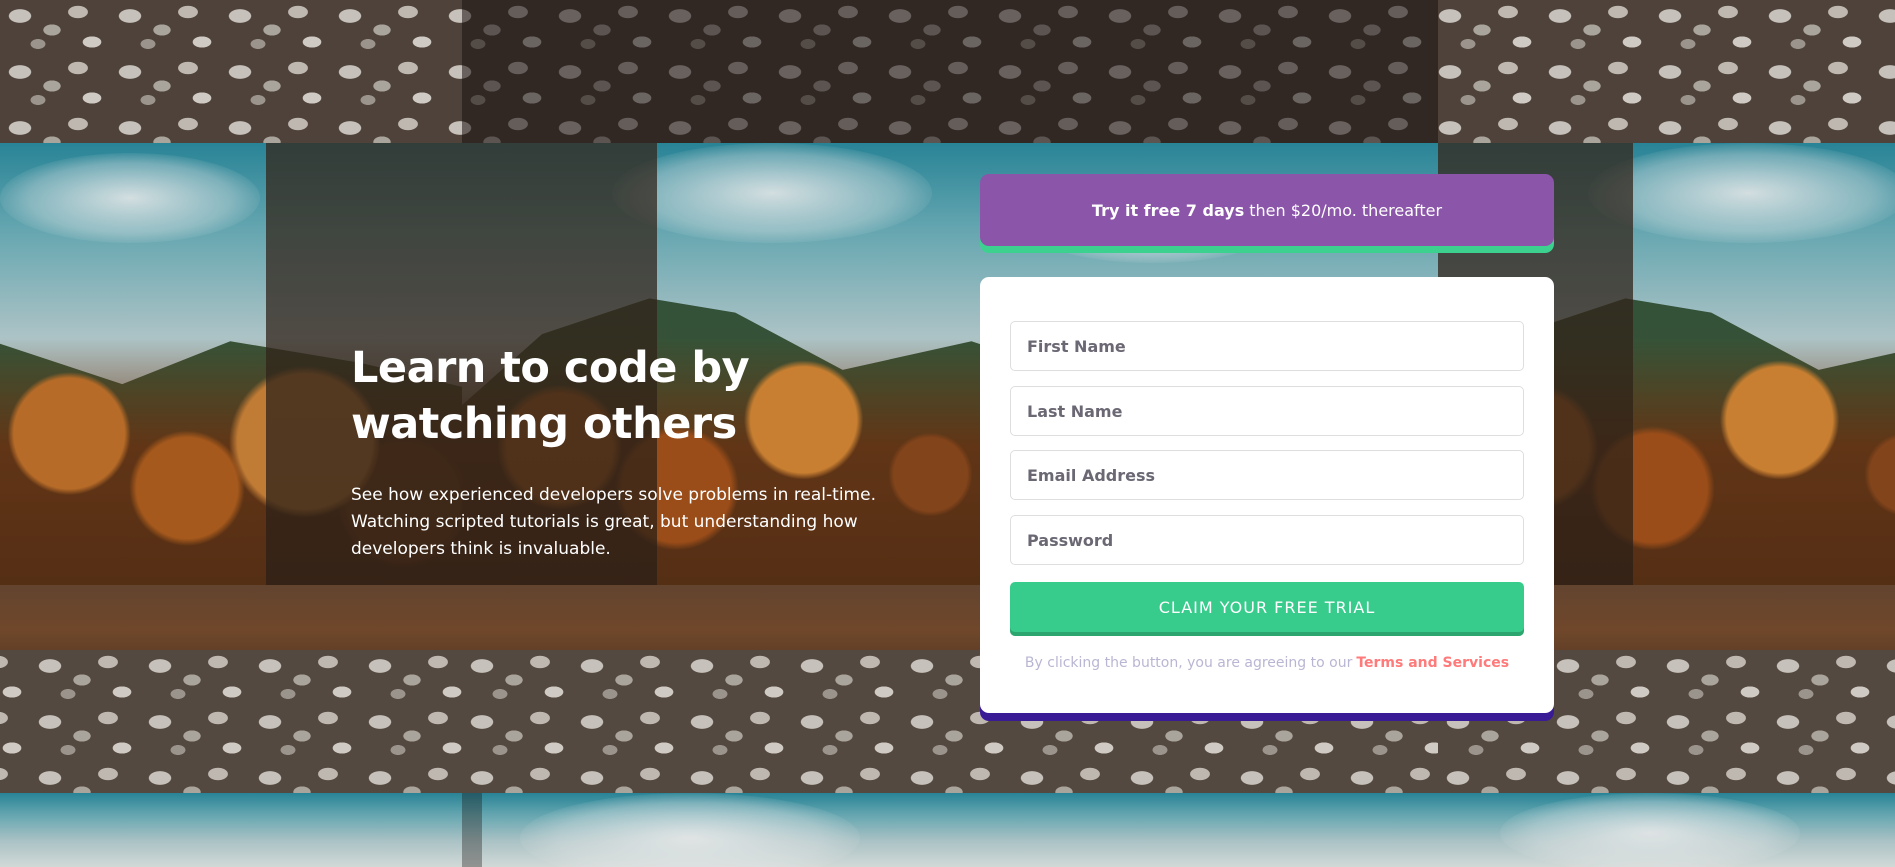 The width and height of the screenshot is (1895, 867). Describe the element at coordinates (1267, 411) in the screenshot. I see `last-name-input` at that location.